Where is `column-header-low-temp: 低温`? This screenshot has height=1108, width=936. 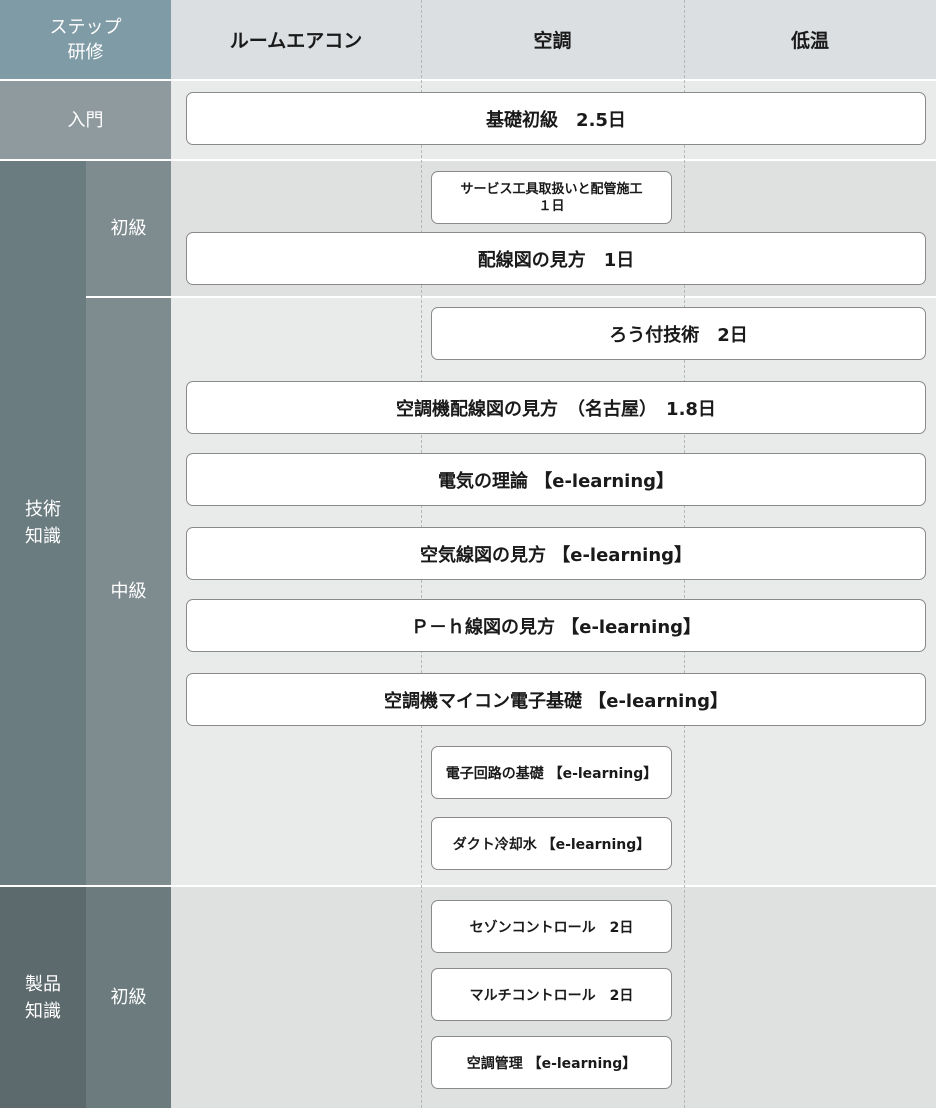
column-header-low-temp: 低温 is located at coordinates (809, 41).